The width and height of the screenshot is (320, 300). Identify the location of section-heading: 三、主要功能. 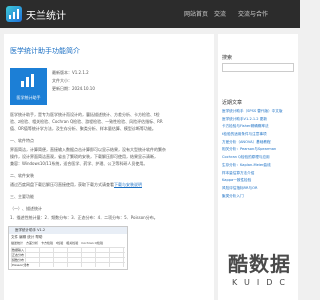
(22, 196).